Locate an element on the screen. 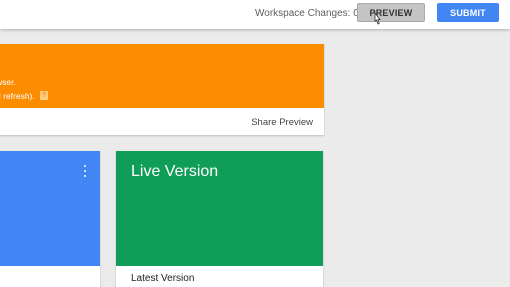 The width and height of the screenshot is (510, 287). help-icon: ? is located at coordinates (44, 95).